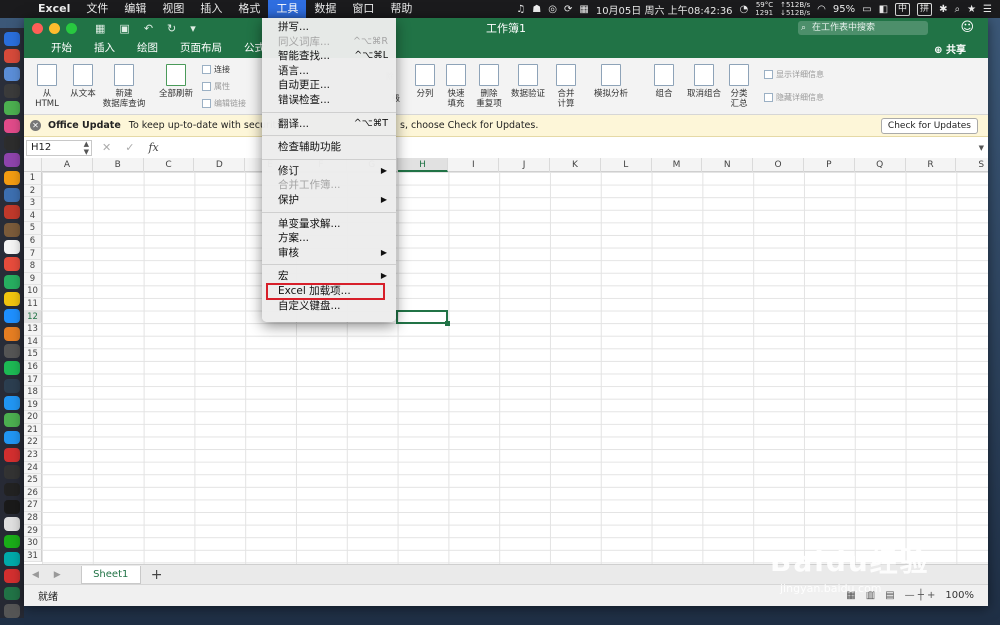 The height and width of the screenshot is (625, 1000). I want to click on tab-insert: 插入, so click(104, 48).